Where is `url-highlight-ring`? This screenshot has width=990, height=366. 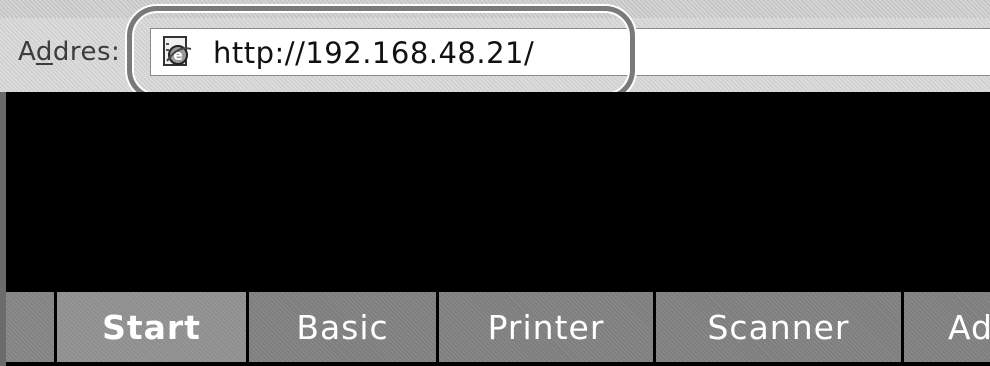
url-highlight-ring is located at coordinates (381, 53).